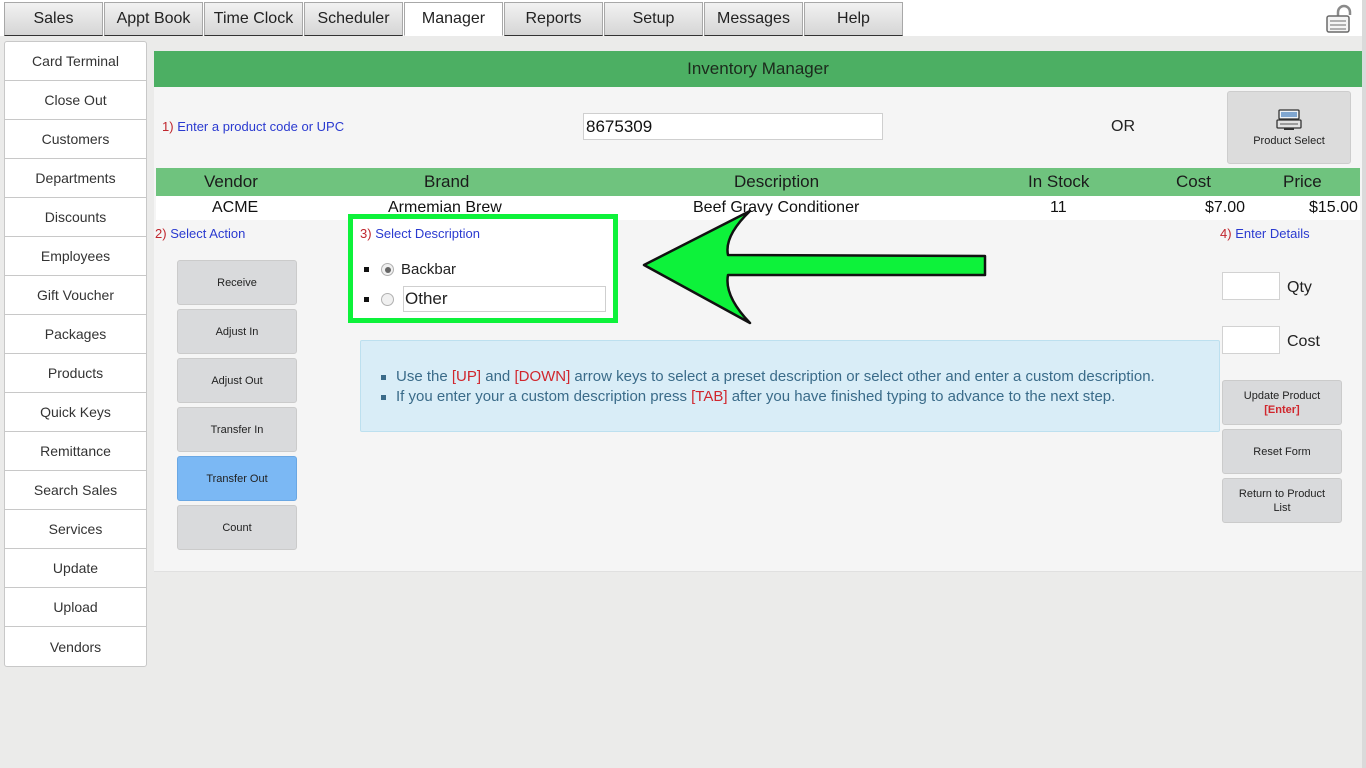 The width and height of the screenshot is (1366, 768). What do you see at coordinates (1251, 340) in the screenshot?
I see `cost-input` at bounding box center [1251, 340].